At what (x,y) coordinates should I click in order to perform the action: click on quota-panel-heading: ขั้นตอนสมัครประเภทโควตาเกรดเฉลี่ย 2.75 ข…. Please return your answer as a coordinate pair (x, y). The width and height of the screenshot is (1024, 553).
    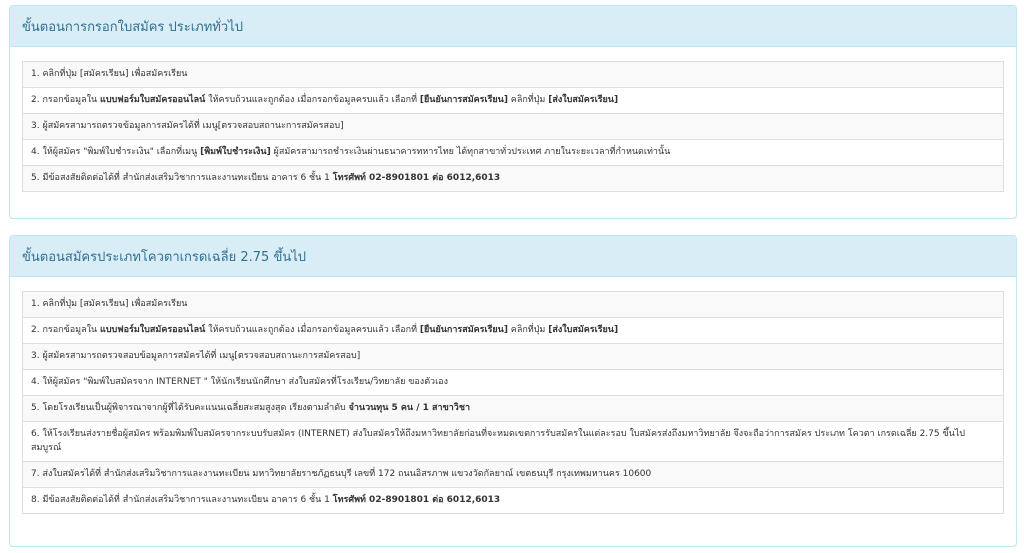
    Looking at the image, I should click on (513, 256).